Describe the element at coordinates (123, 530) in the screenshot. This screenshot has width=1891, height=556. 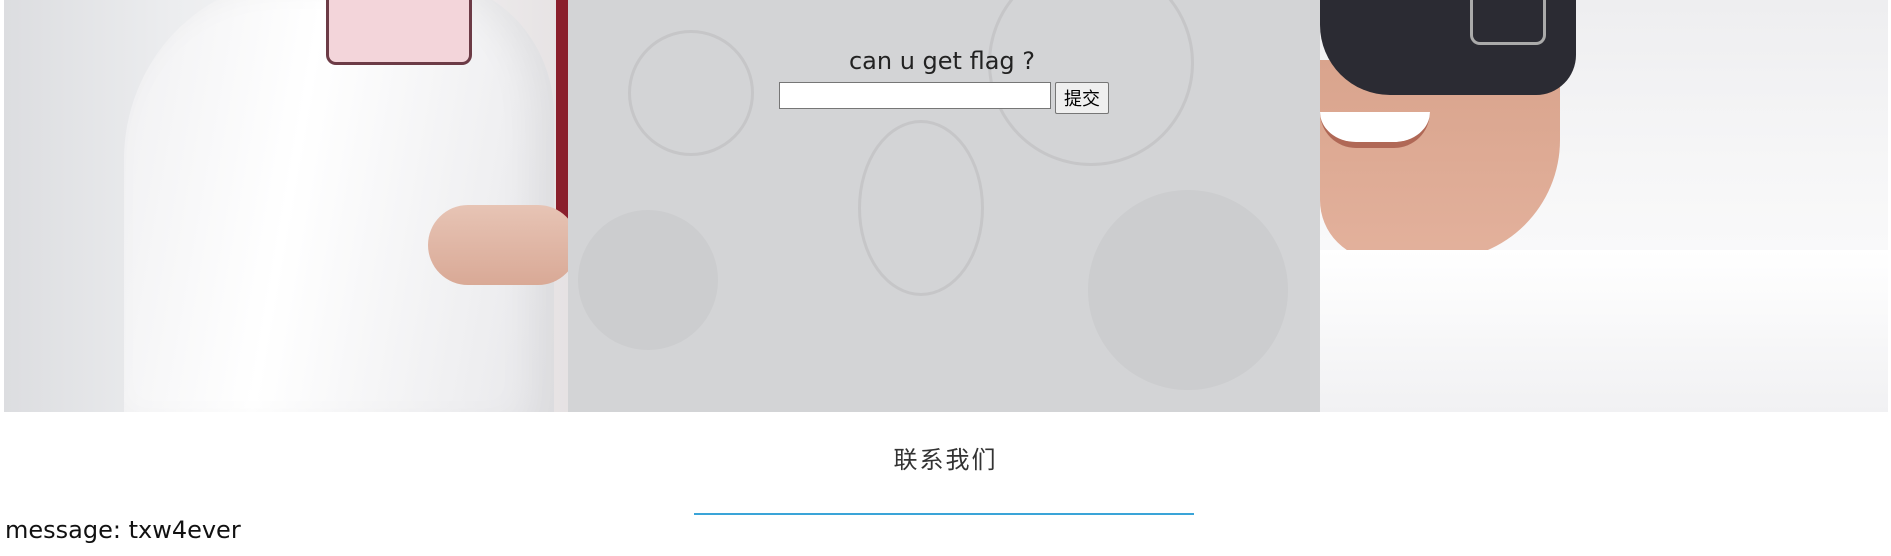
I see `message-text: message: txw4ever` at that location.